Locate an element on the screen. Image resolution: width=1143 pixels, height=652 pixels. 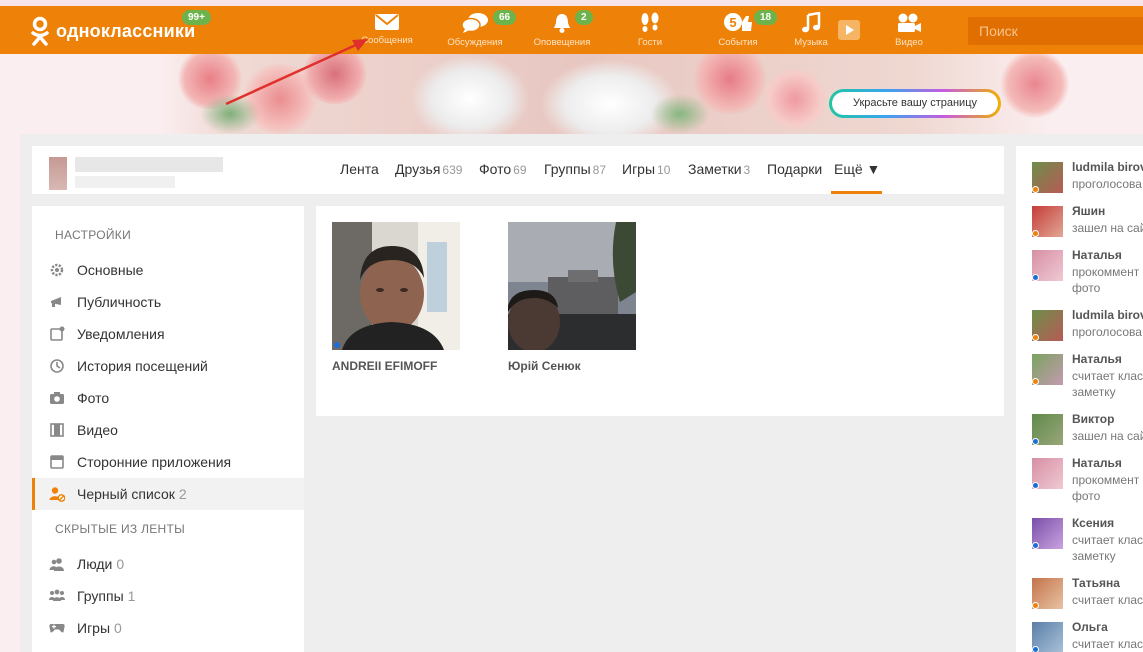
avatar is located at coordinates (58, 173).